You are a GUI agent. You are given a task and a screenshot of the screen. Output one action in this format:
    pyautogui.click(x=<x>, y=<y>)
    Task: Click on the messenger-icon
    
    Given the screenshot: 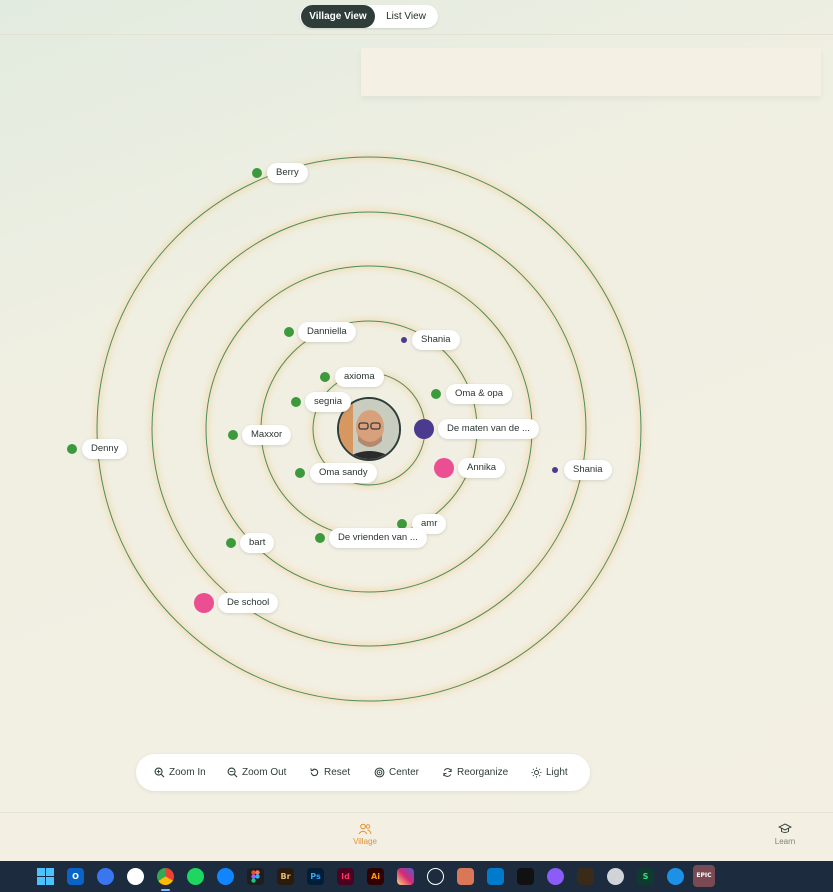 What is the action you would take?
    pyautogui.click(x=135, y=876)
    